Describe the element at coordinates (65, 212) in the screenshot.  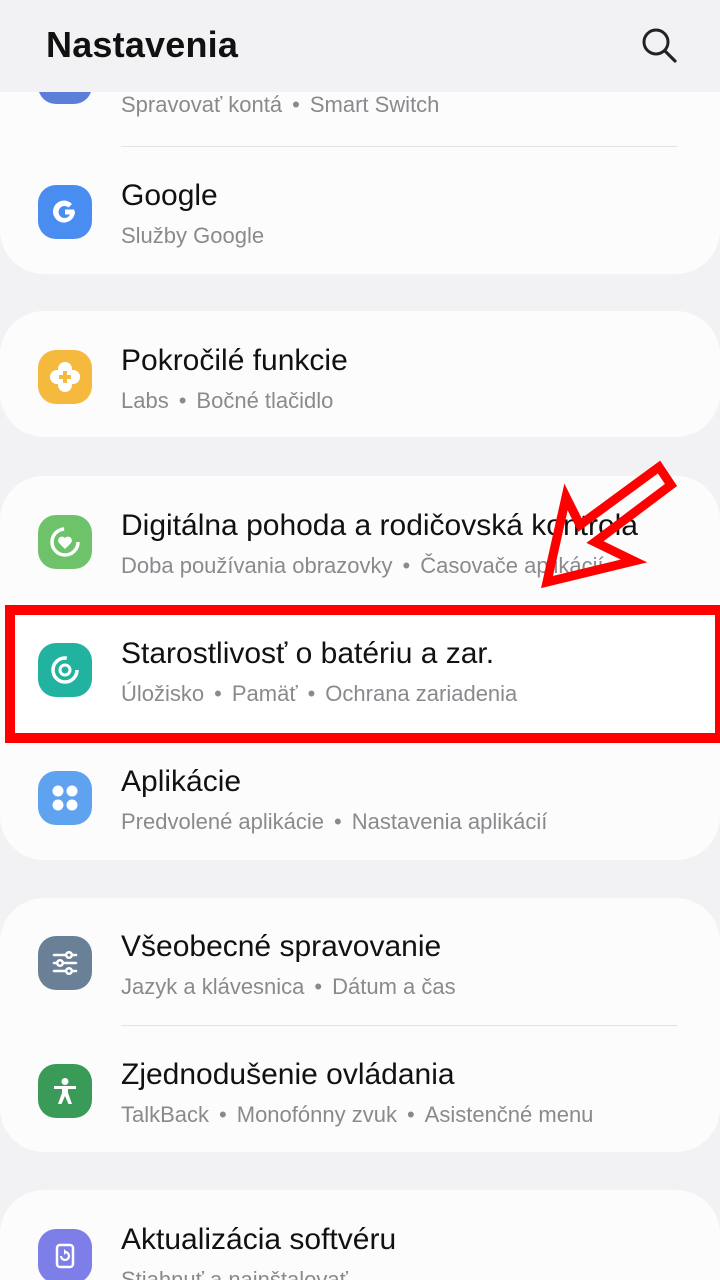
I see `google-icon` at that location.